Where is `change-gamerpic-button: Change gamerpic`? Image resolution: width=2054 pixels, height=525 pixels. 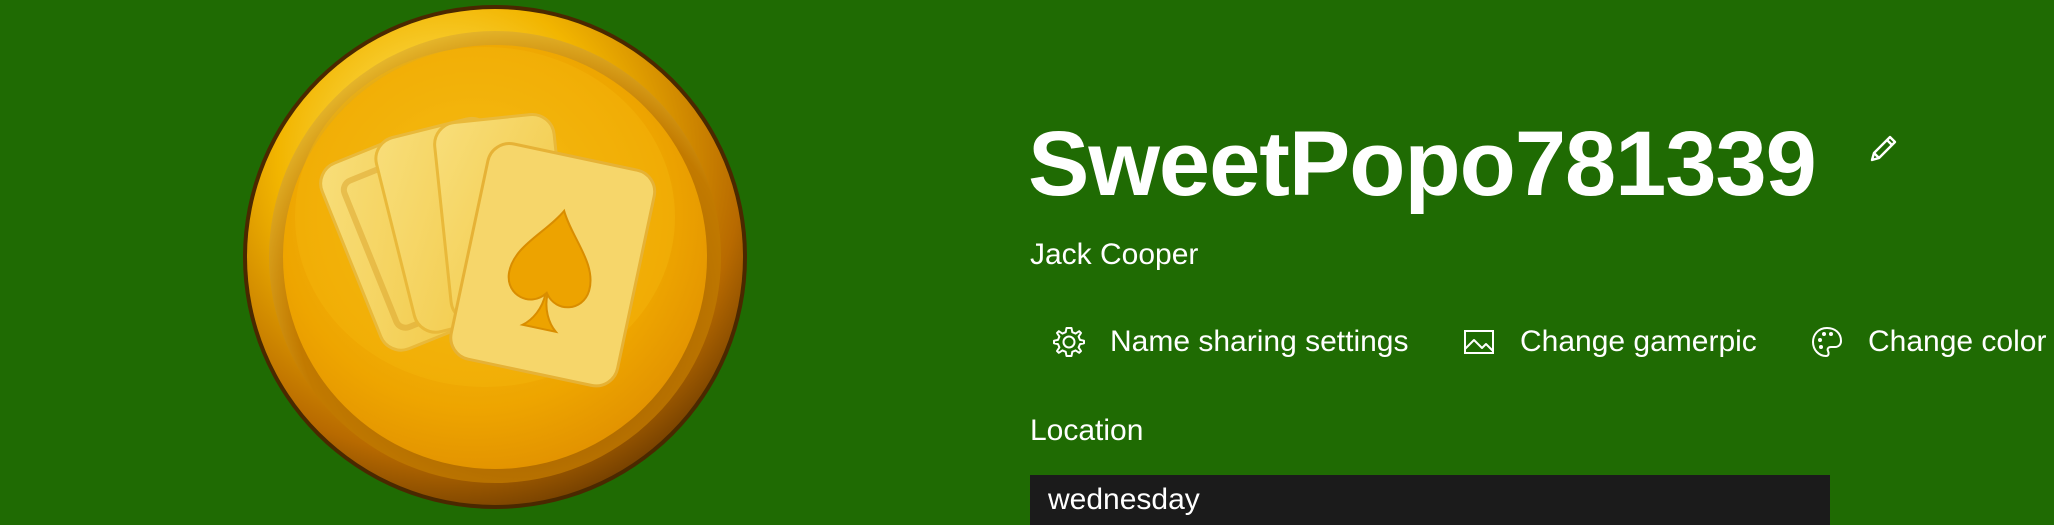
change-gamerpic-button: Change gamerpic is located at coordinates (1609, 342).